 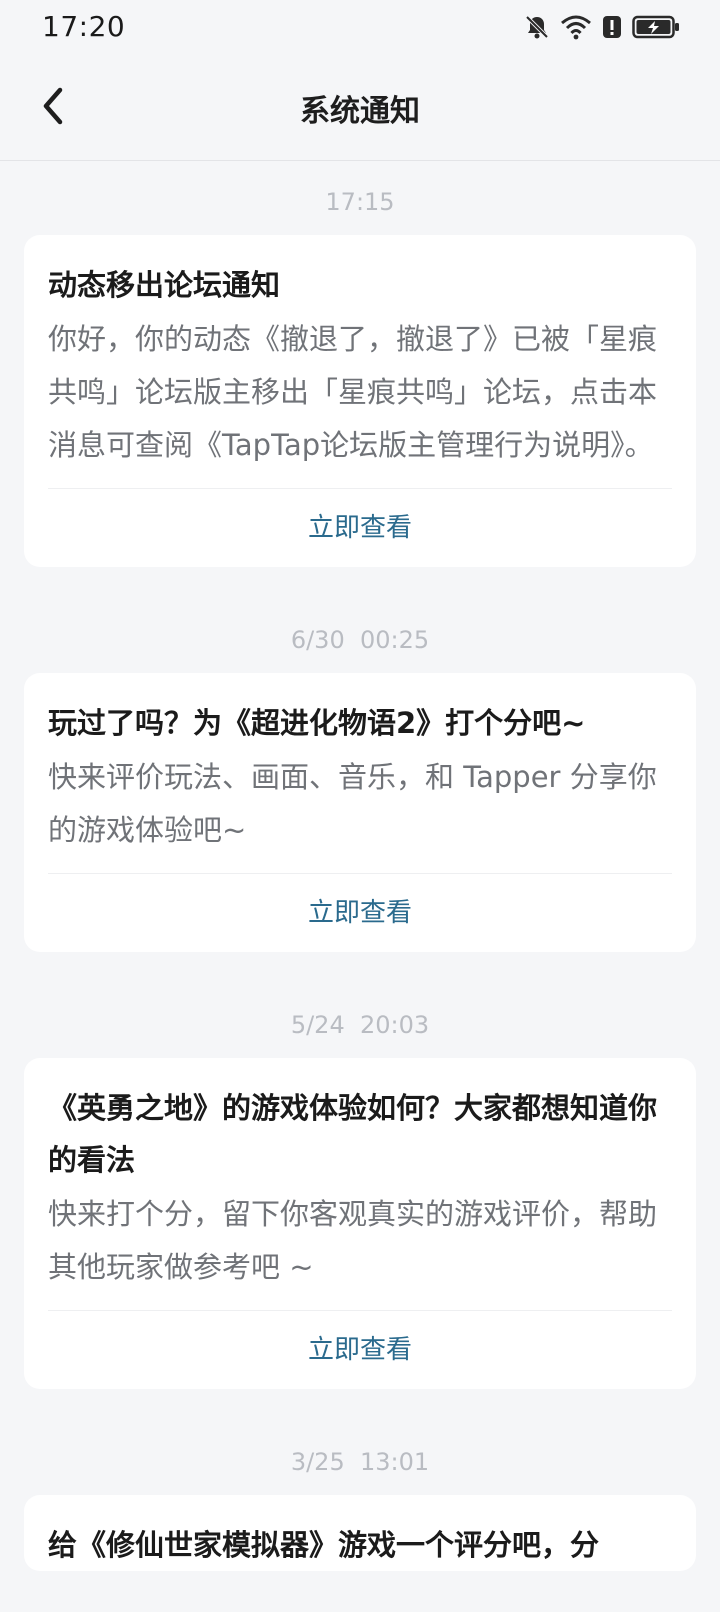 What do you see at coordinates (656, 27) in the screenshot?
I see `battery-charging-icon` at bounding box center [656, 27].